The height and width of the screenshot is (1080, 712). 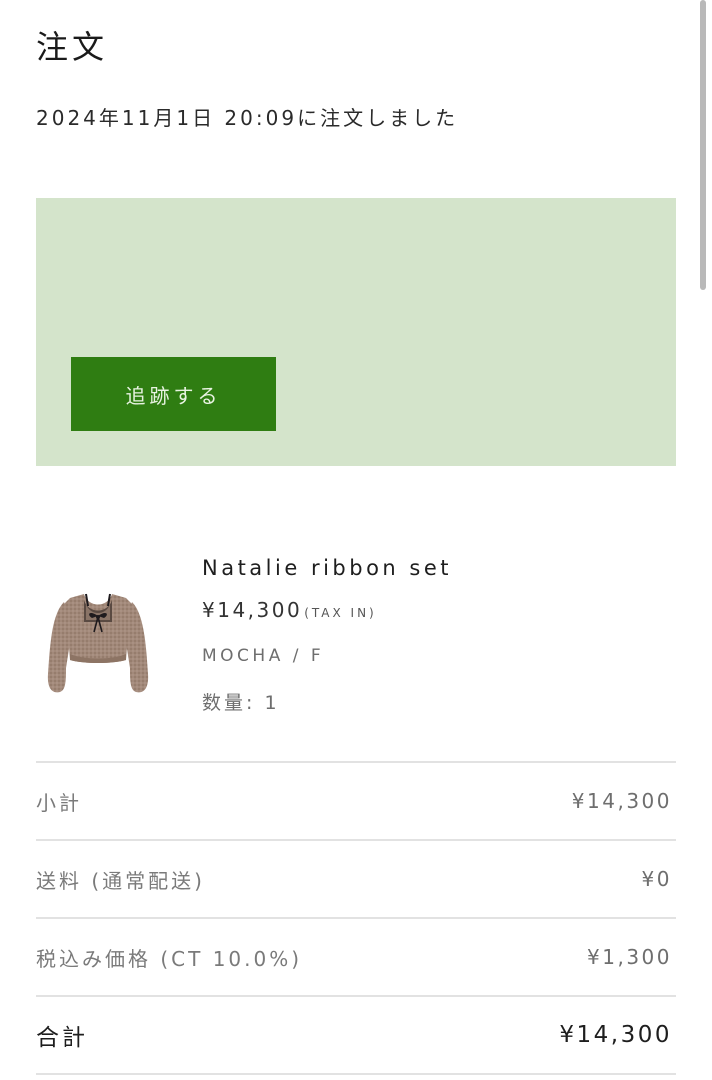 What do you see at coordinates (252, 610) in the screenshot?
I see `product-price: ¥14,300` at bounding box center [252, 610].